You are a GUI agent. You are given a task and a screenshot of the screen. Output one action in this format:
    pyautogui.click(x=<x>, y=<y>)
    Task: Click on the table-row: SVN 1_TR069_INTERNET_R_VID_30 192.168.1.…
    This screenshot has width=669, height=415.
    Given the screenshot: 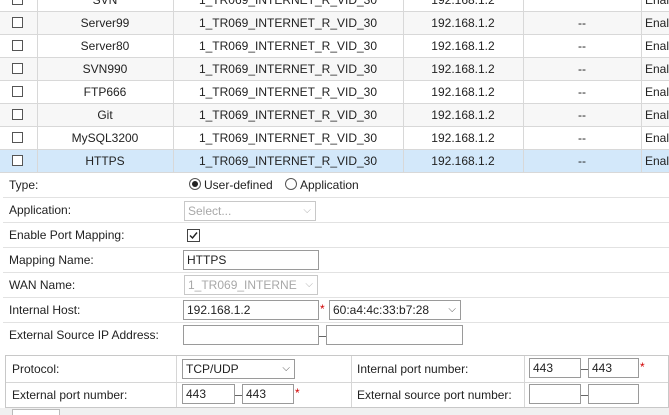 What is the action you would take?
    pyautogui.click(x=334, y=6)
    